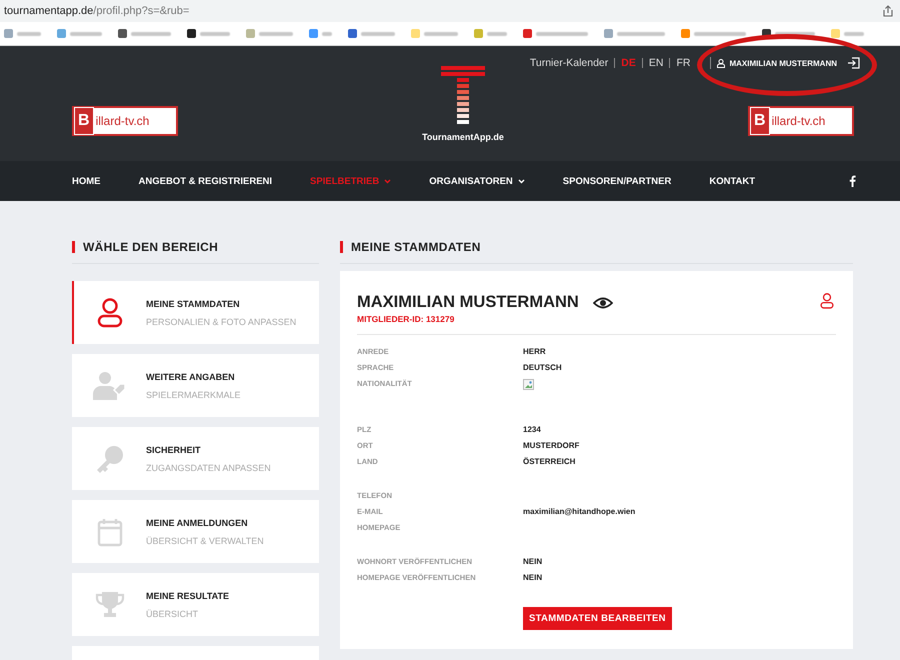  I want to click on key-icon, so click(110, 459).